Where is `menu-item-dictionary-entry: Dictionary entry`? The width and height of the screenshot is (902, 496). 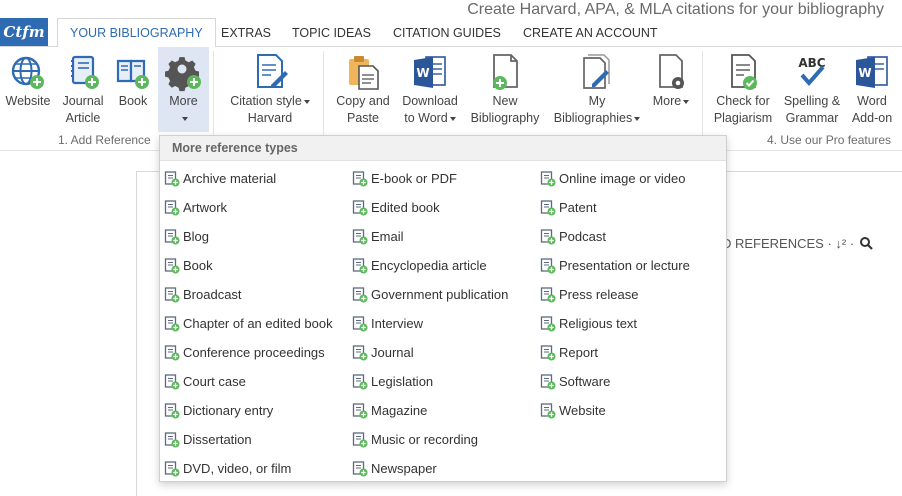
menu-item-dictionary-entry: Dictionary entry is located at coordinates (248, 410).